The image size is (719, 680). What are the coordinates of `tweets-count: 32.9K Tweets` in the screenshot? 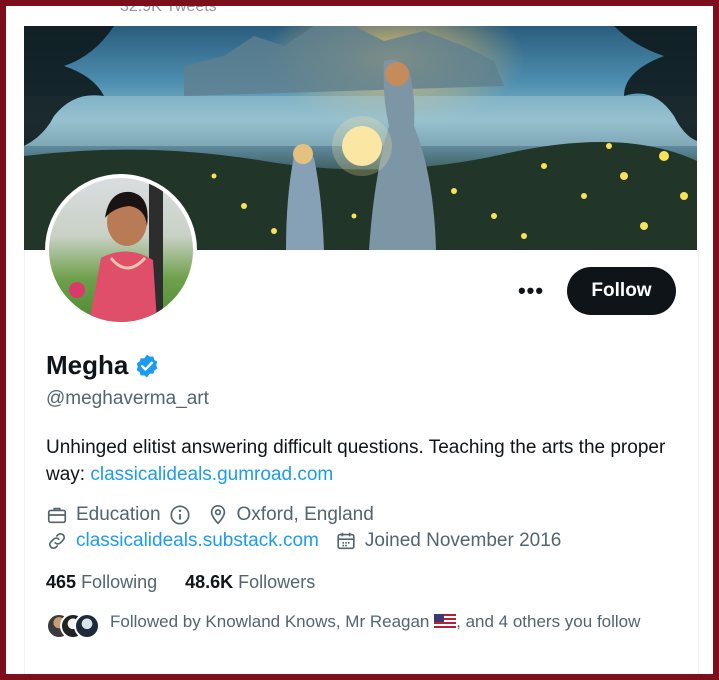 It's located at (168, 10).